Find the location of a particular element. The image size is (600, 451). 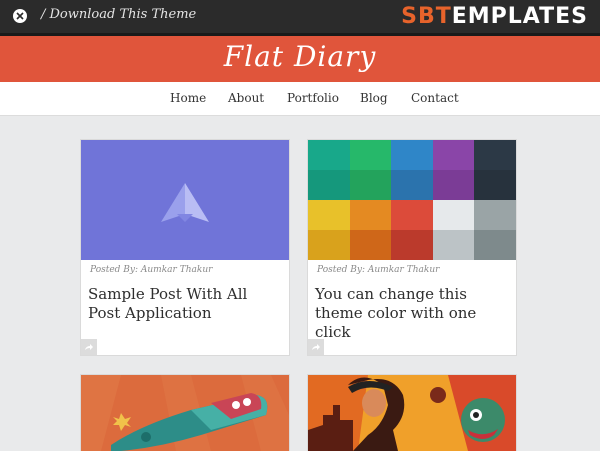

character-illustration is located at coordinates (412, 413).